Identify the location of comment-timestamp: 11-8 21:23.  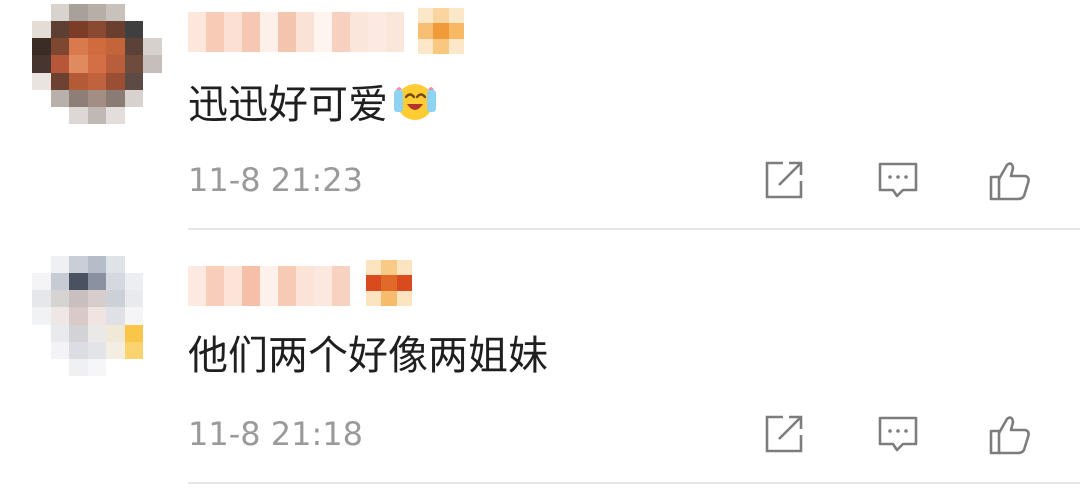
(276, 180).